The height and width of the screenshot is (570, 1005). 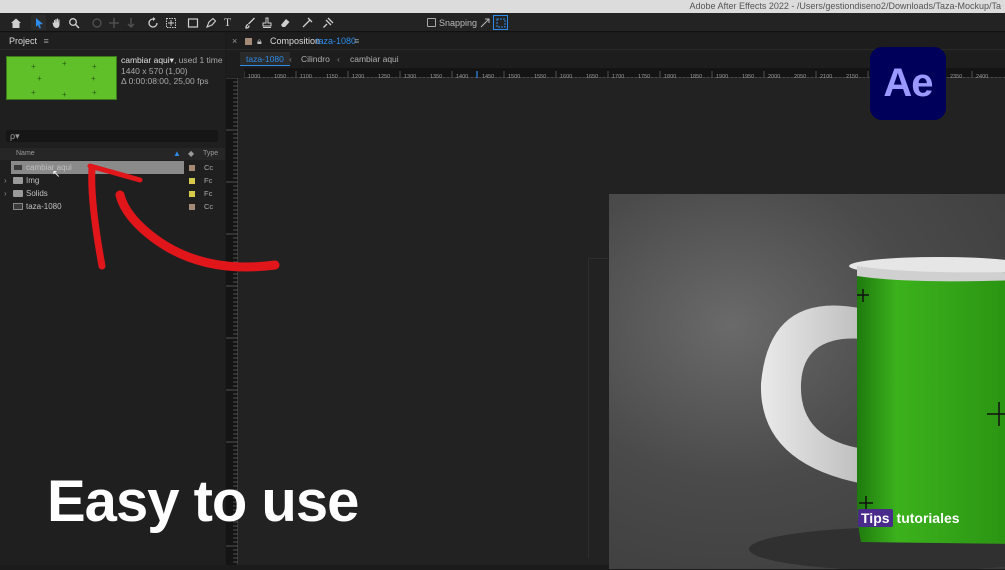 What do you see at coordinates (315, 59) in the screenshot?
I see `breadcrumb-item: Cilindro` at bounding box center [315, 59].